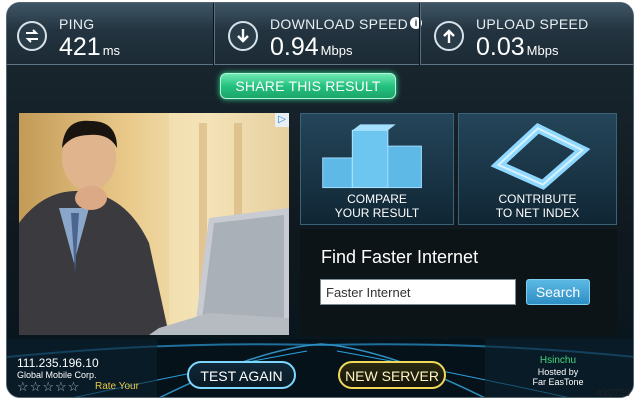 This screenshot has height=401, width=640. Describe the element at coordinates (614, 393) in the screenshot. I see `watermark-label: #20759` at that location.